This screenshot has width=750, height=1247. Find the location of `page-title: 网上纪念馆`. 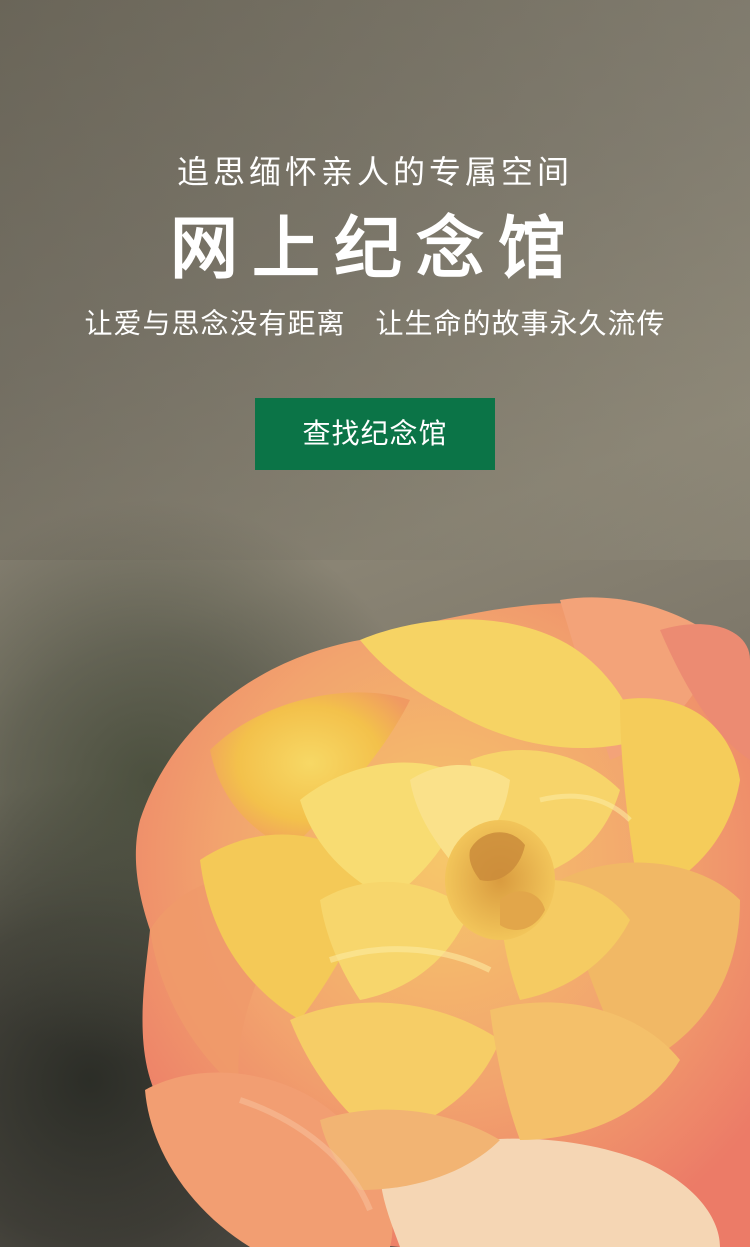

page-title: 网上纪念馆 is located at coordinates (374, 249).